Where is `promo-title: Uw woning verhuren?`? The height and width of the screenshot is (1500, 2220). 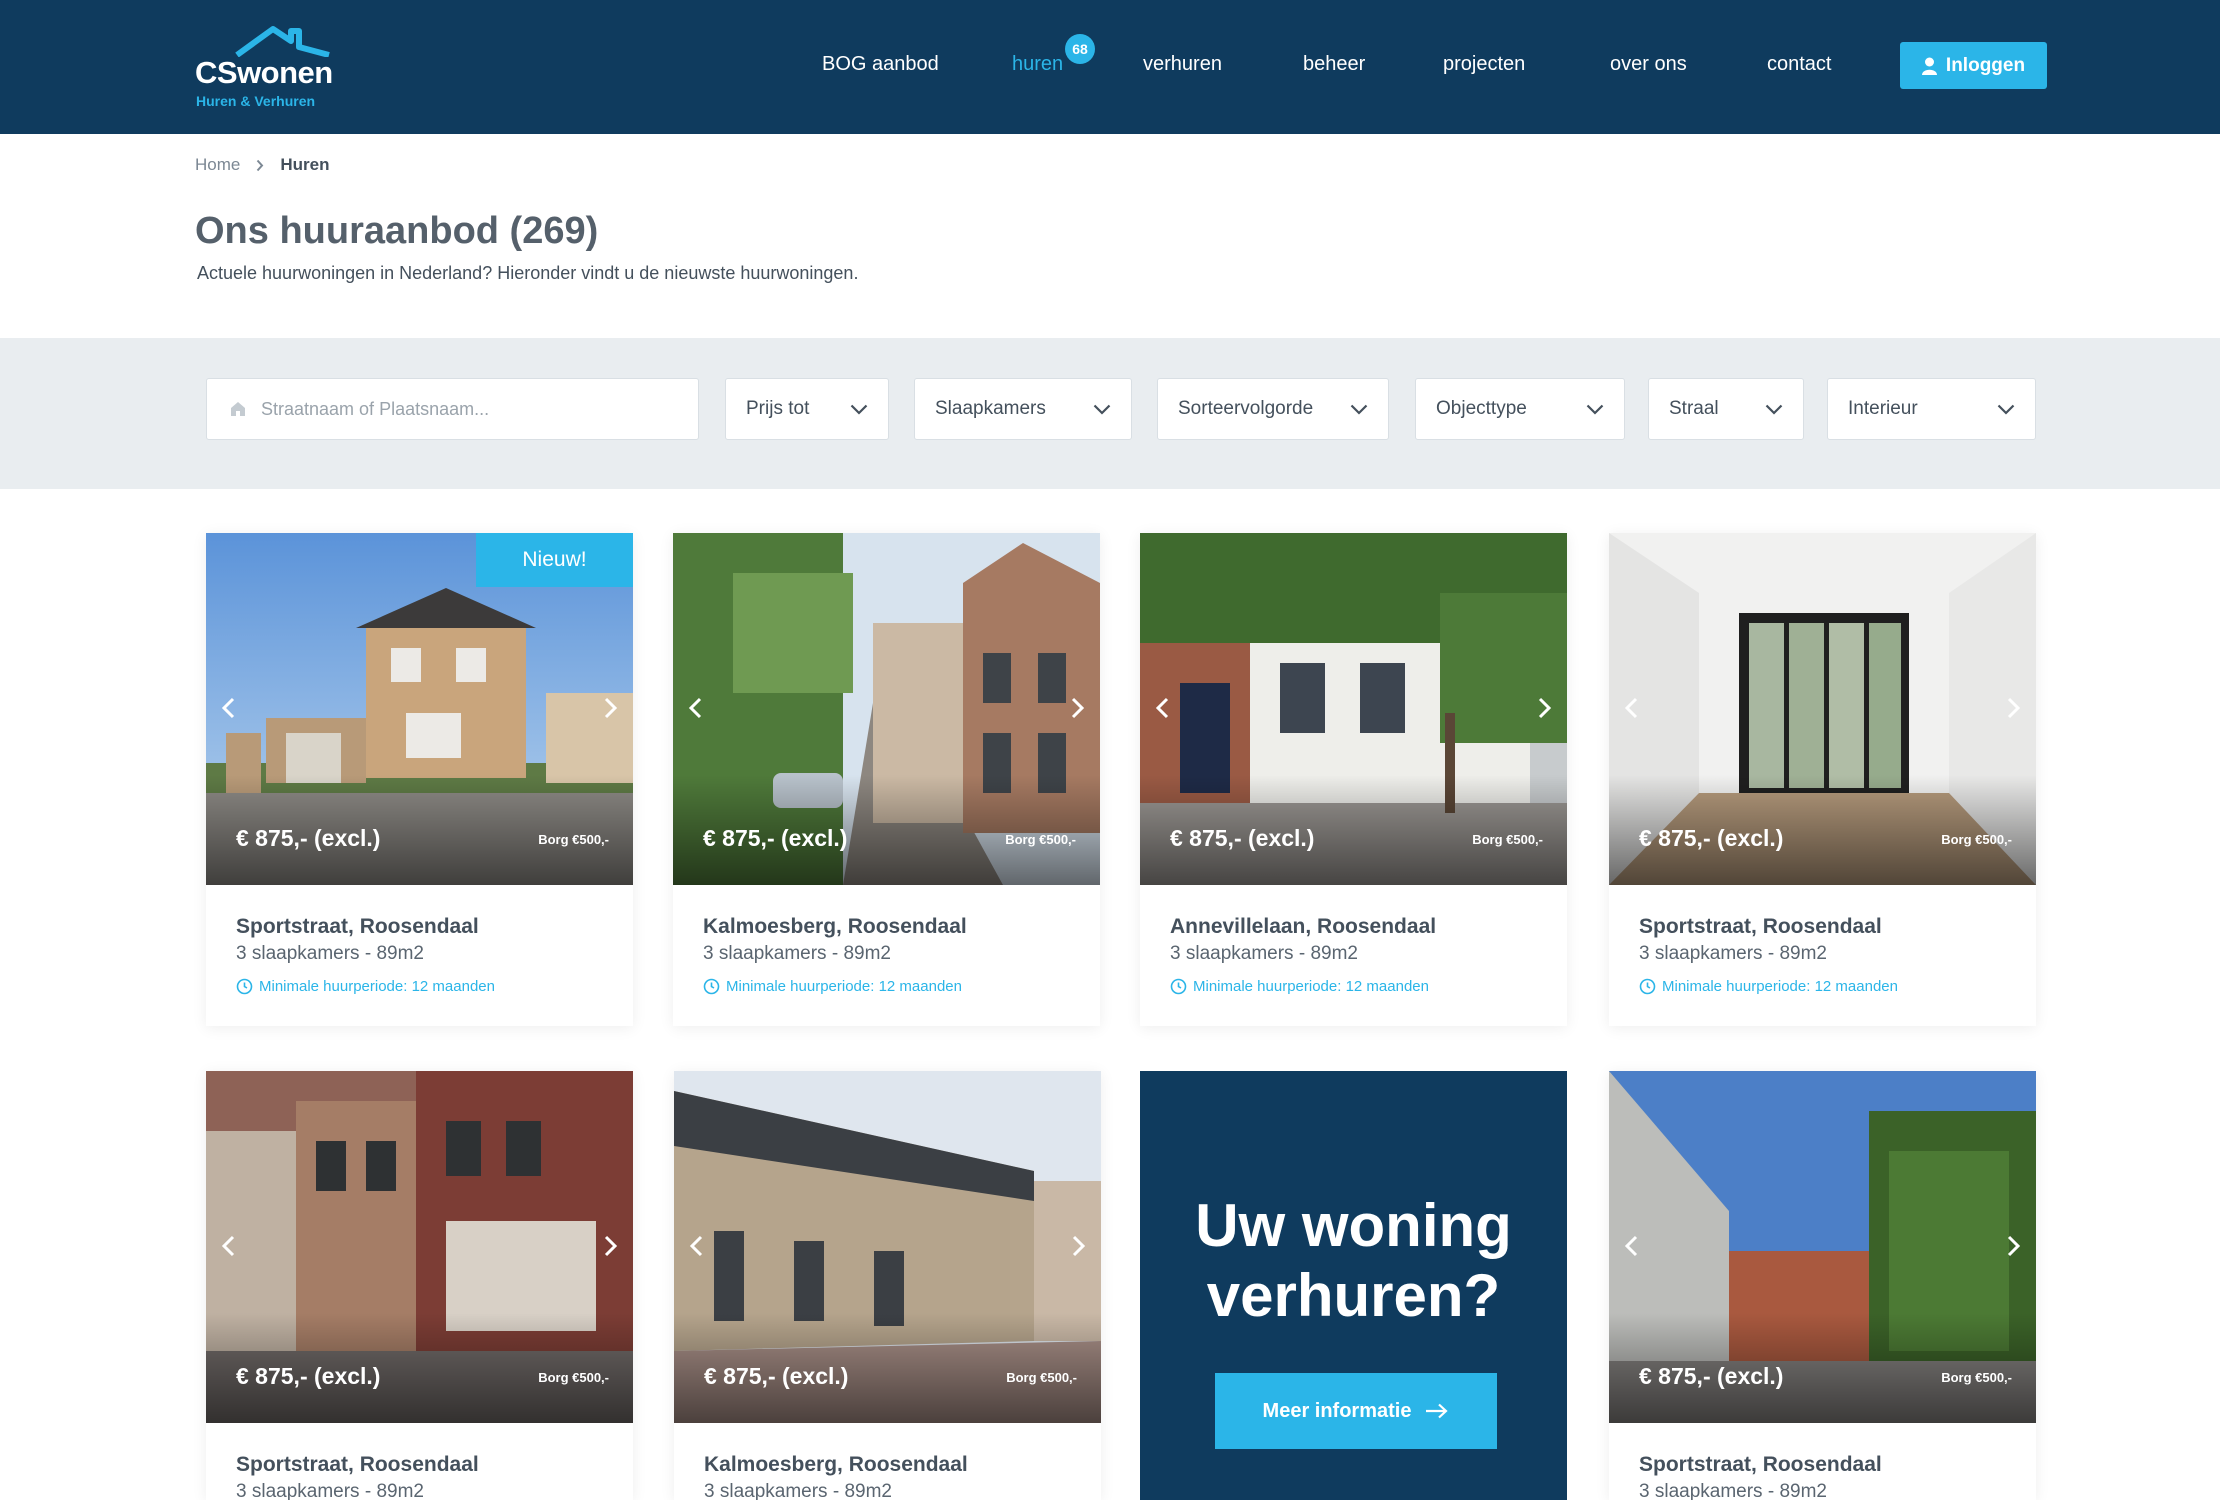 promo-title: Uw woning verhuren? is located at coordinates (1353, 1260).